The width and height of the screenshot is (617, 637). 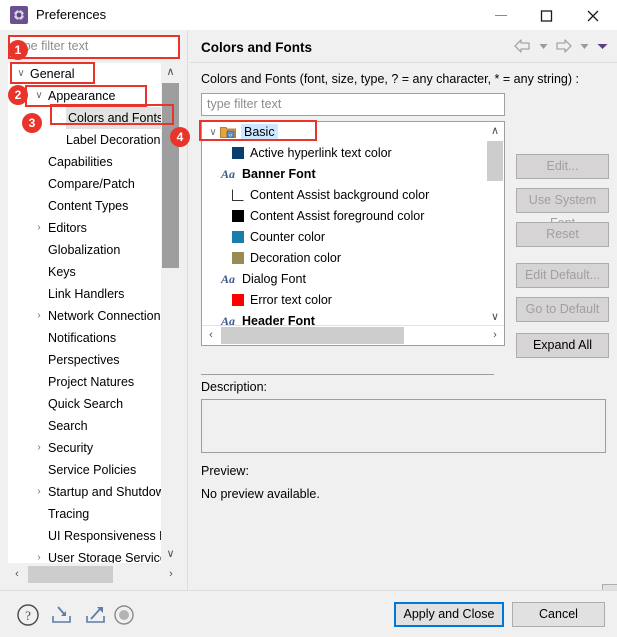 I want to click on sidebar-item-project-natures: Project Natures, so click(x=94, y=382).